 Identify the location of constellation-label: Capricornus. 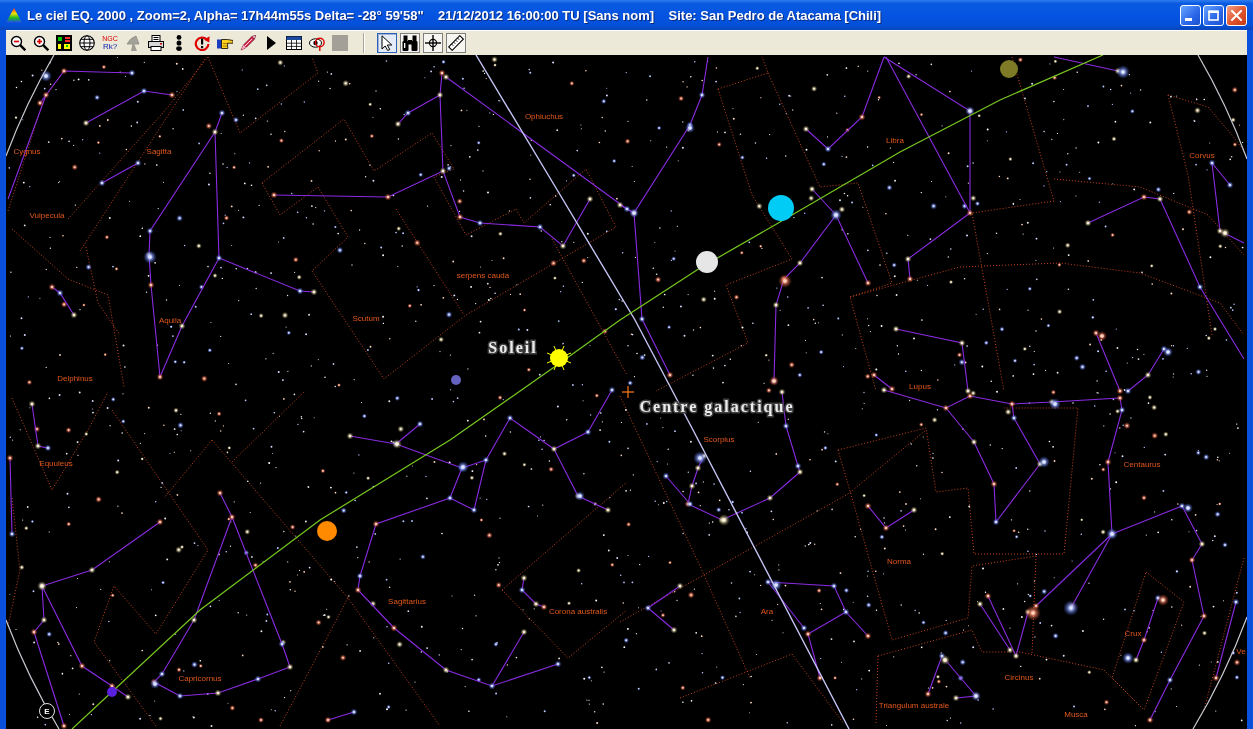
(200, 678).